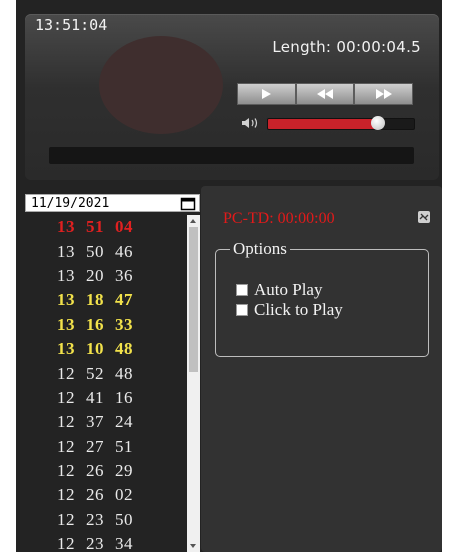 The width and height of the screenshot is (449, 552). I want to click on album-art-placeholder, so click(161, 85).